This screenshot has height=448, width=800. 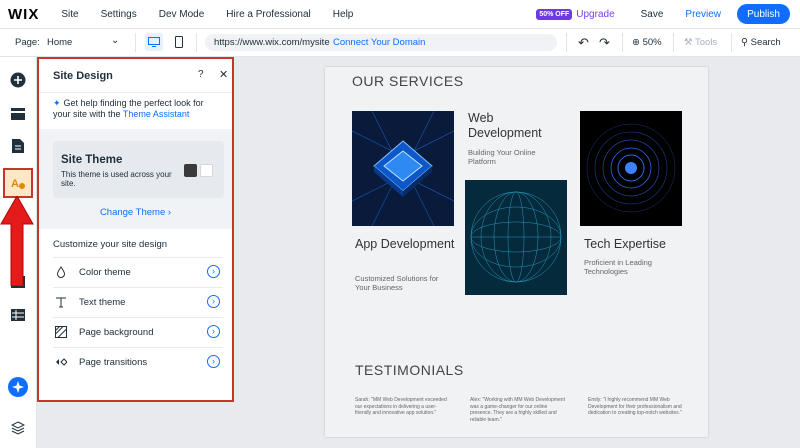 I want to click on add-section-button, so click(x=18, y=114).